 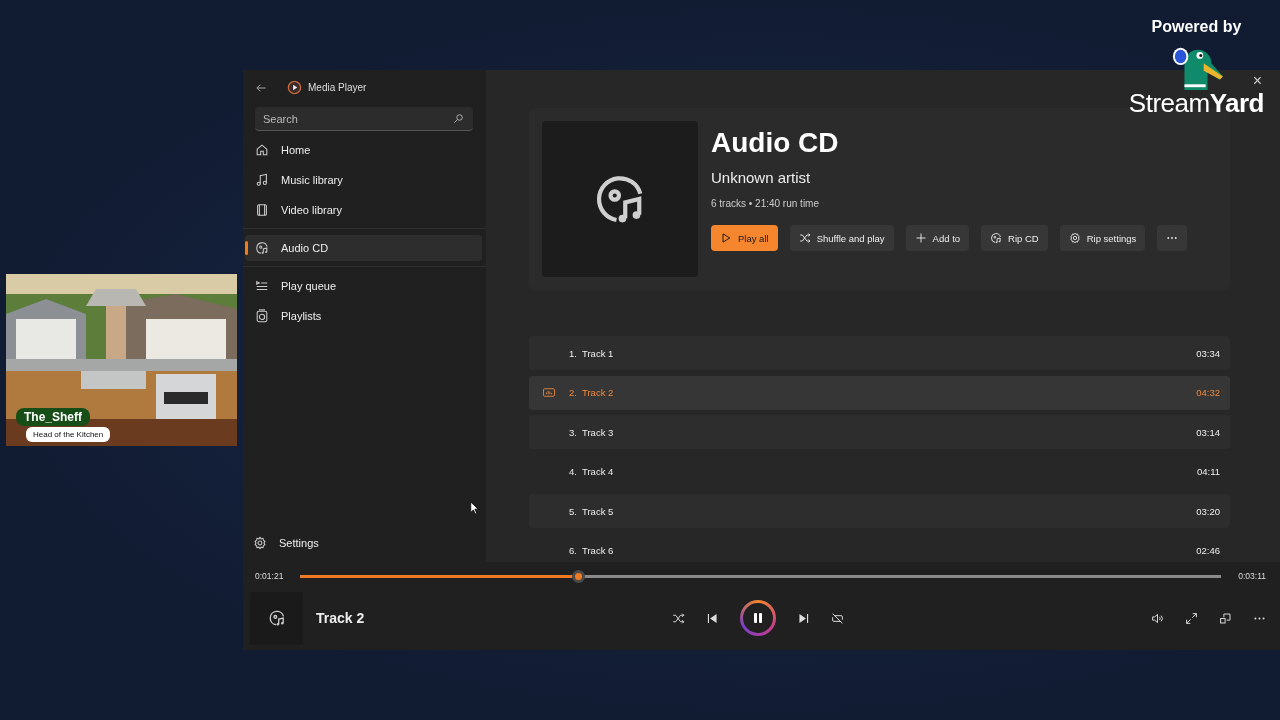 I want to click on brand-logo-text: StreamYard, so click(x=1196, y=103).